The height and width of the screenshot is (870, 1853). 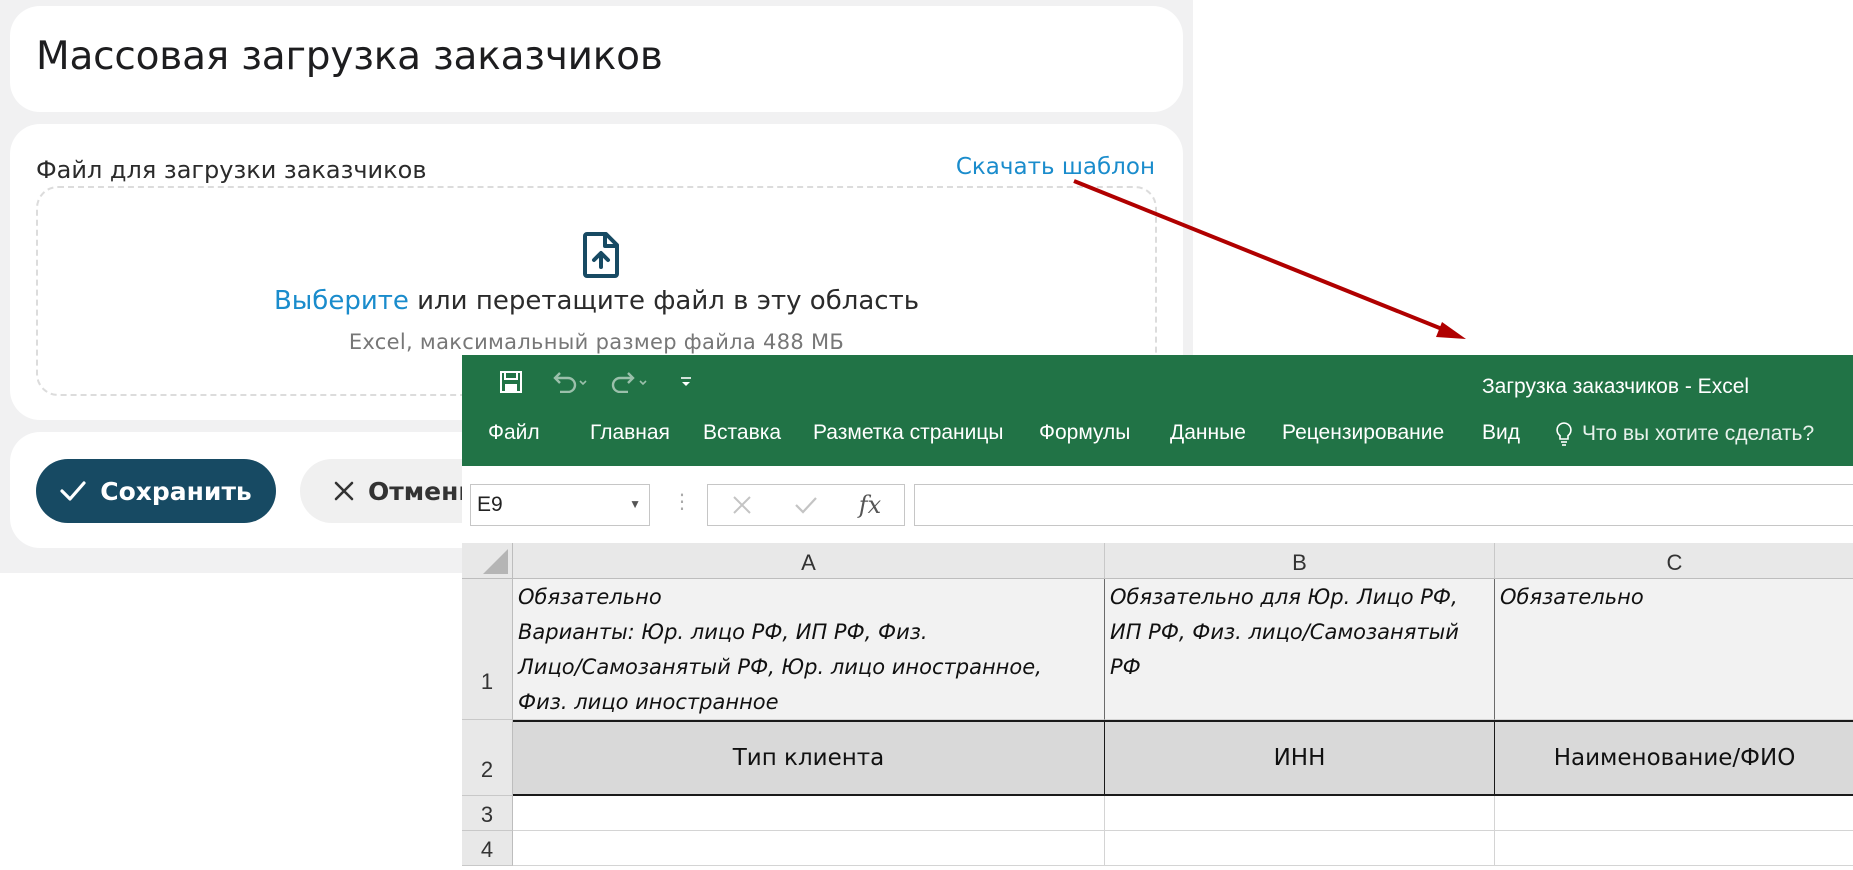 I want to click on page-title: Массовая загрузка заказчиков, so click(x=349, y=56).